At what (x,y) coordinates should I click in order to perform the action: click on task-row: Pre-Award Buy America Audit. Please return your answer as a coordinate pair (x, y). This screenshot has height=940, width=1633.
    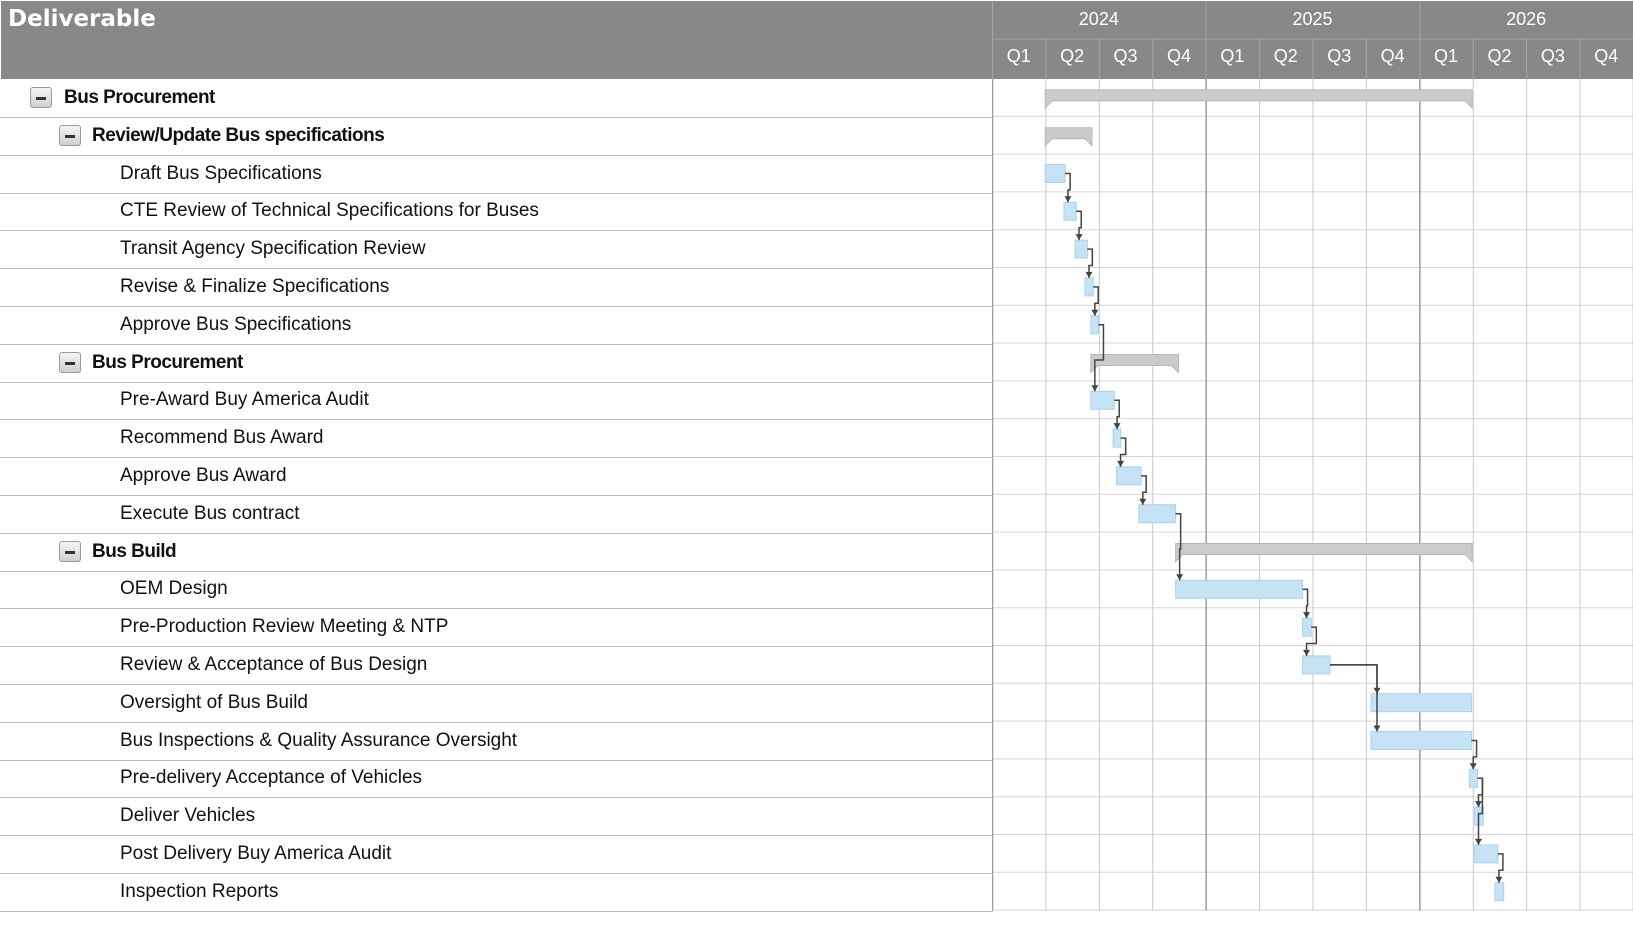
    Looking at the image, I should click on (496, 401).